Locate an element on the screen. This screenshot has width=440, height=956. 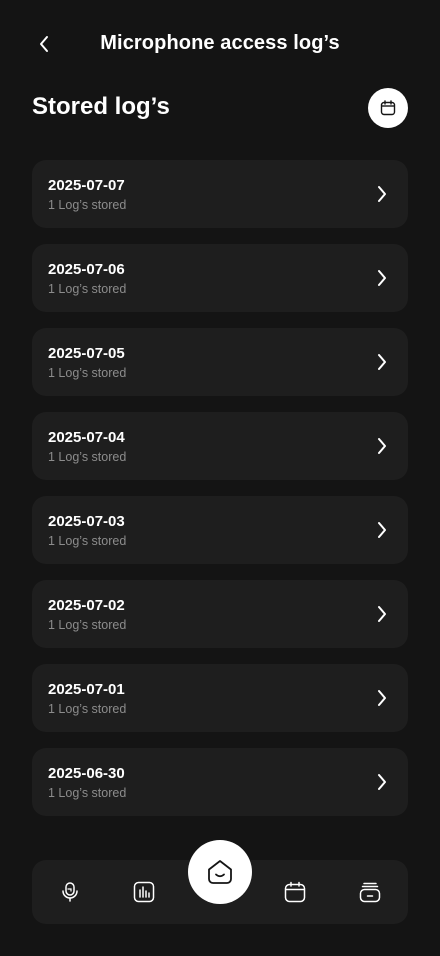
nav-home-button is located at coordinates (220, 872).